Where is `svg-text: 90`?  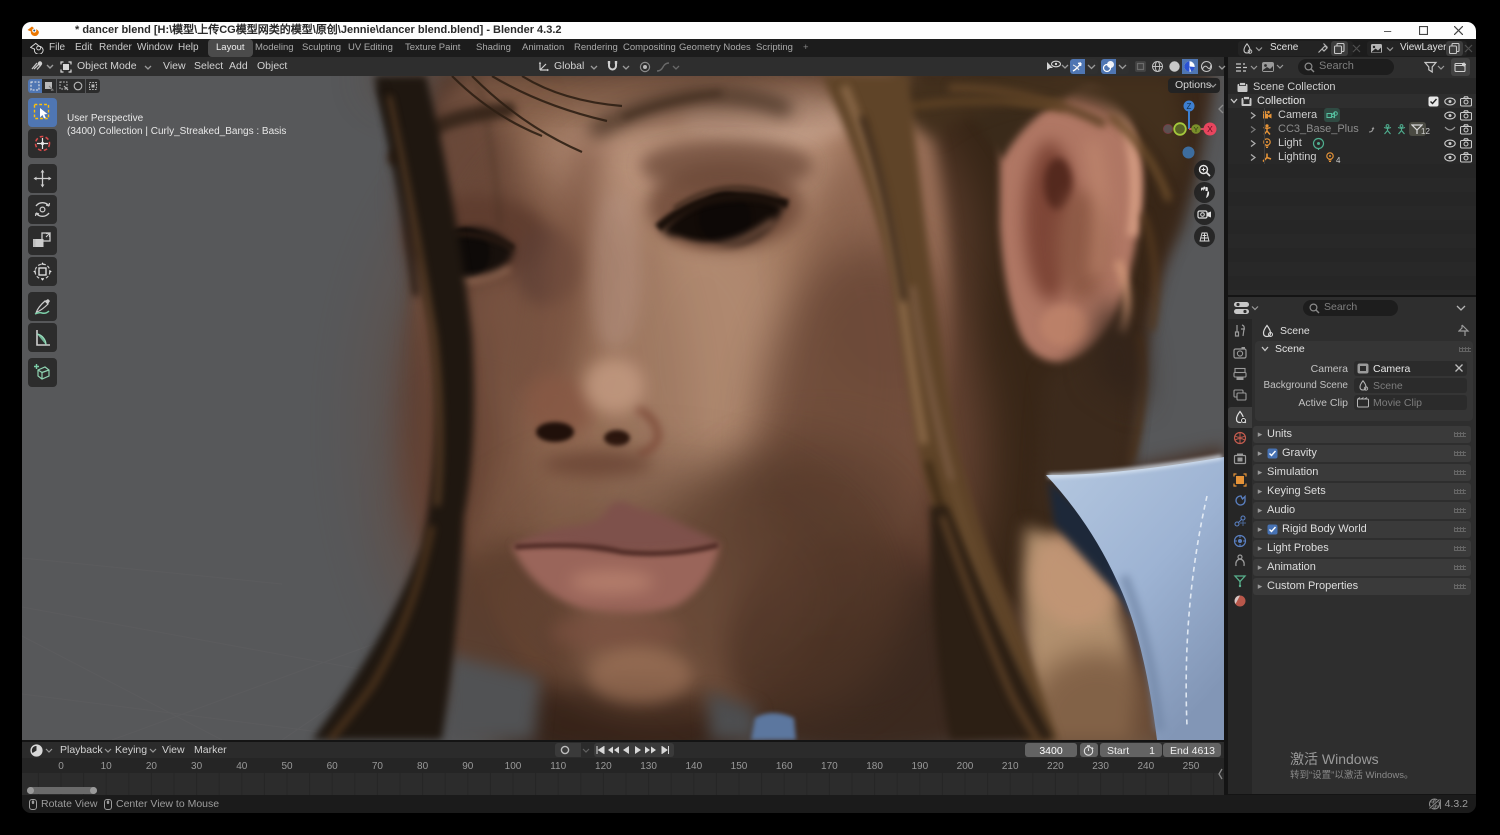 svg-text: 90 is located at coordinates (468, 766).